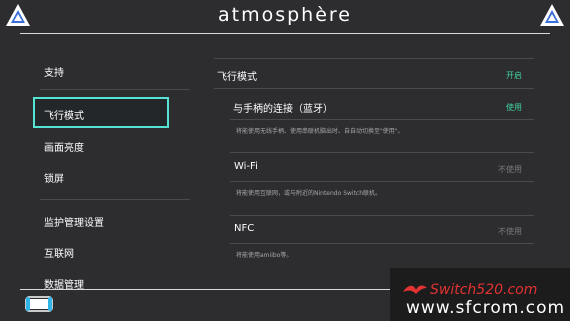  What do you see at coordinates (64, 146) in the screenshot?
I see `sidebar-item-brightness: 画面亮度` at bounding box center [64, 146].